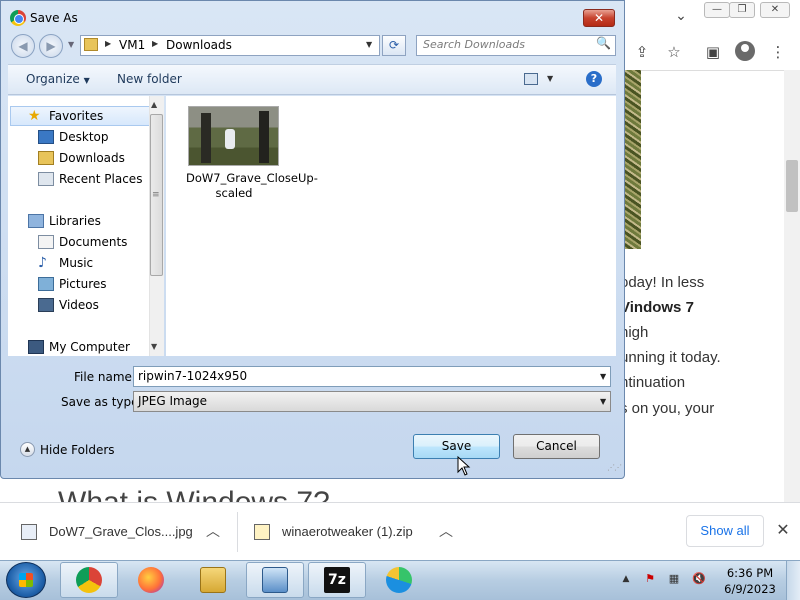 Image resolution: width=800 pixels, height=600 pixels. What do you see at coordinates (725, 531) in the screenshot?
I see `show-all-button: Show all` at bounding box center [725, 531].